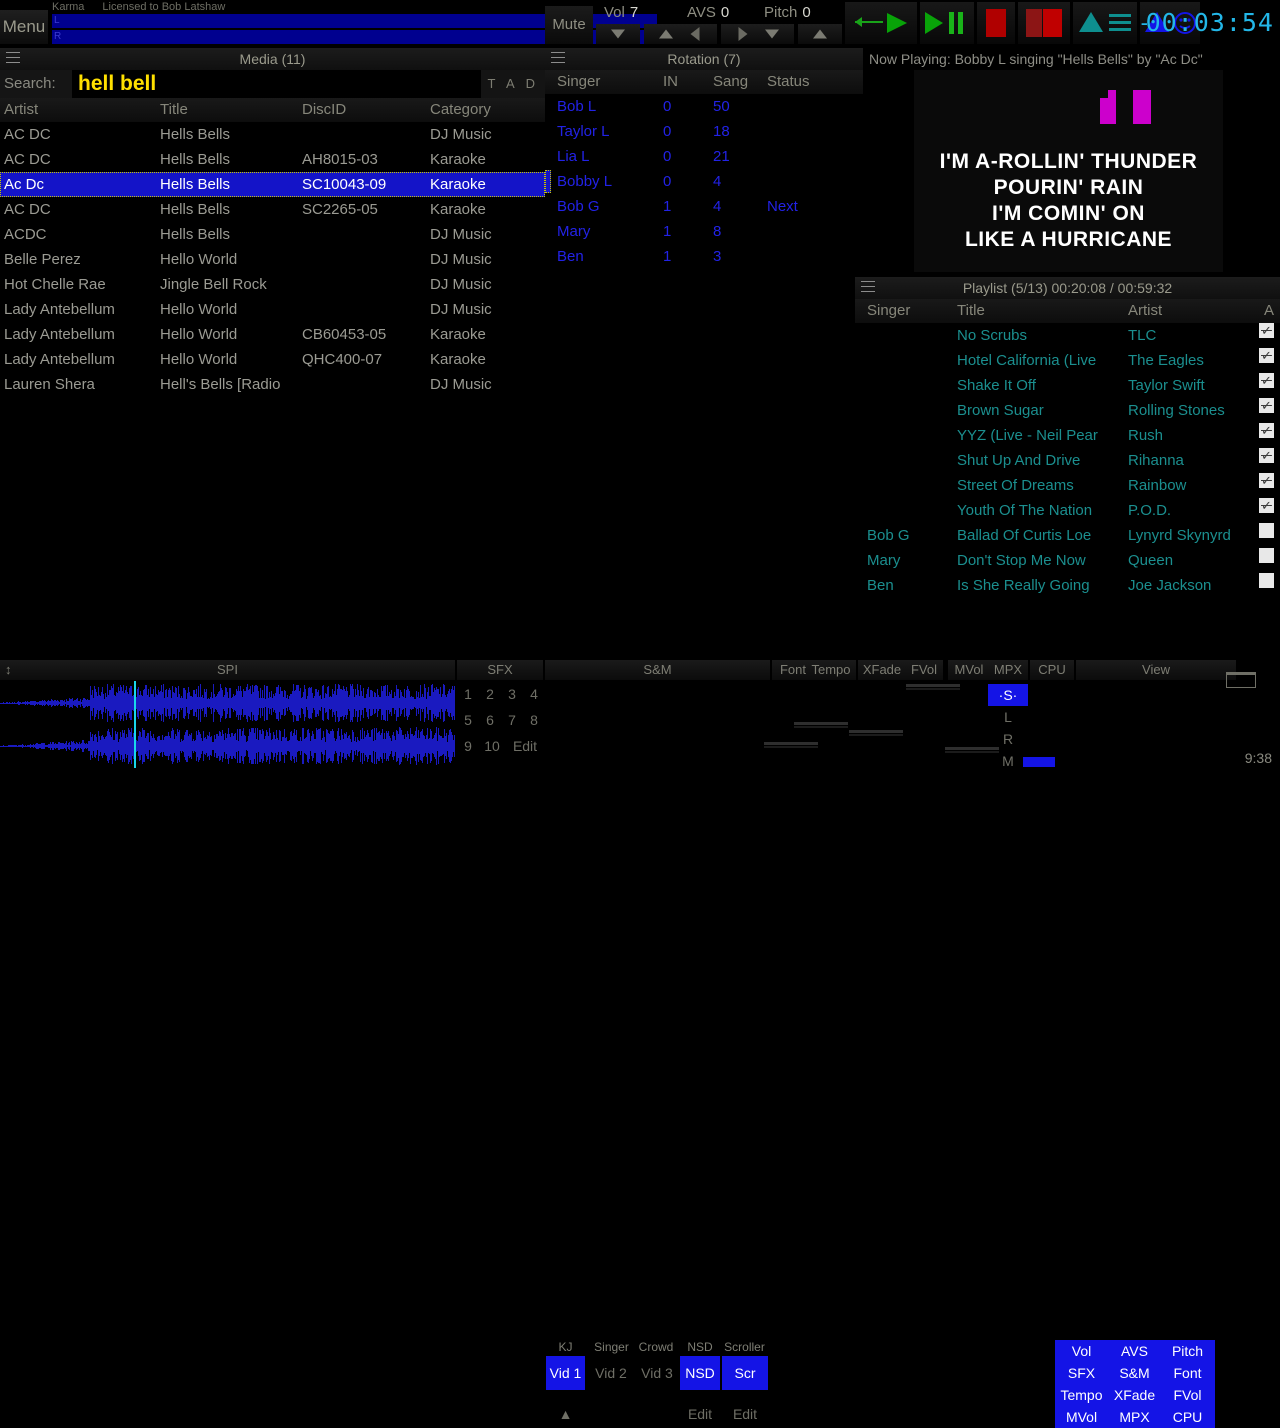 Image resolution: width=1280 pixels, height=1428 pixels. I want to click on table-row: Lady AntebellumHello WorldDJ Music, so click(272, 309).